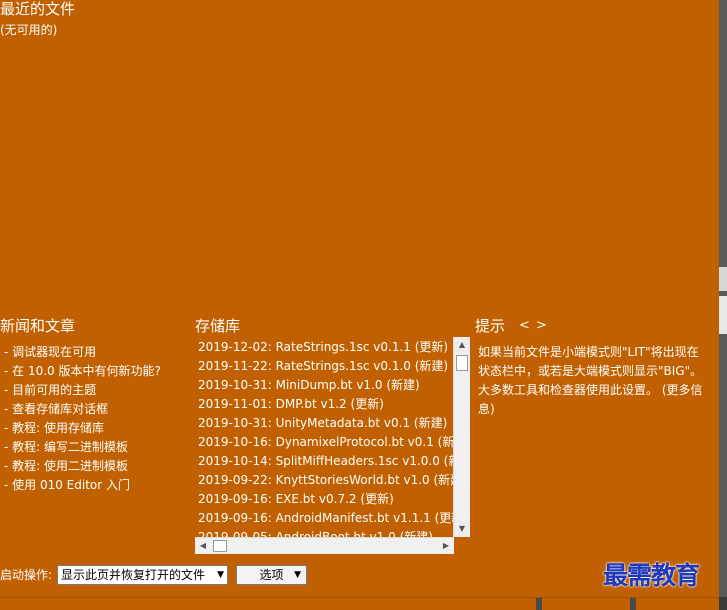 This screenshot has width=727, height=610. I want to click on scroll-up-icon: ▲, so click(462, 345).